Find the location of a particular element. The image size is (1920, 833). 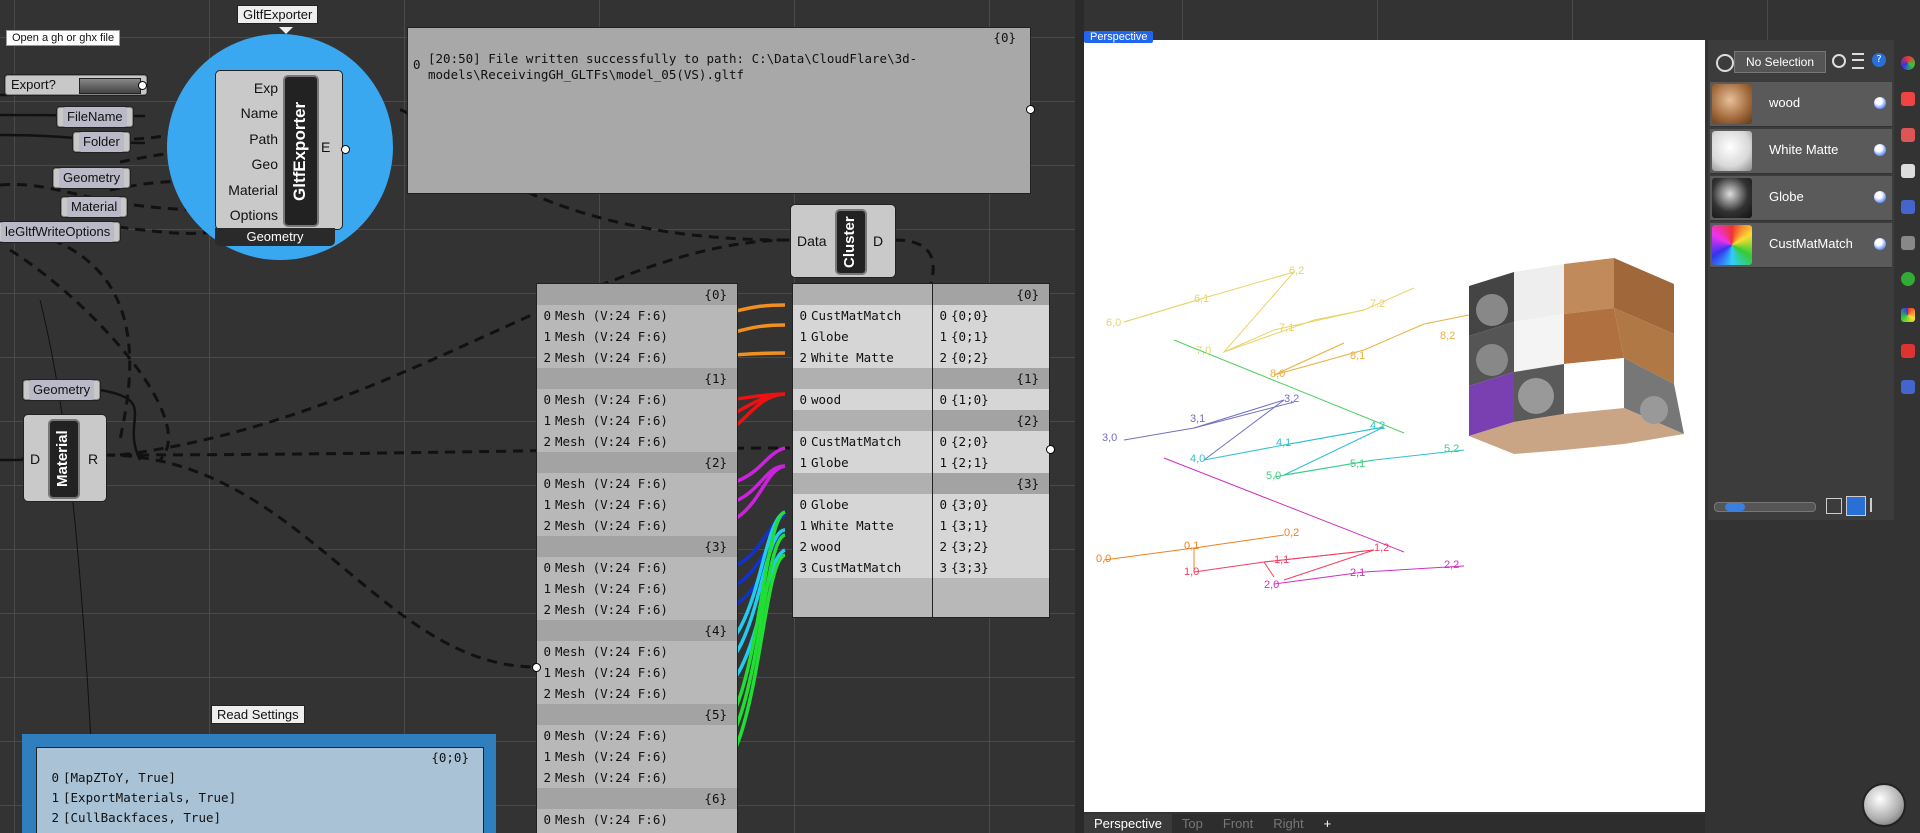

tree-label: 0,0 is located at coordinates (1104, 559).